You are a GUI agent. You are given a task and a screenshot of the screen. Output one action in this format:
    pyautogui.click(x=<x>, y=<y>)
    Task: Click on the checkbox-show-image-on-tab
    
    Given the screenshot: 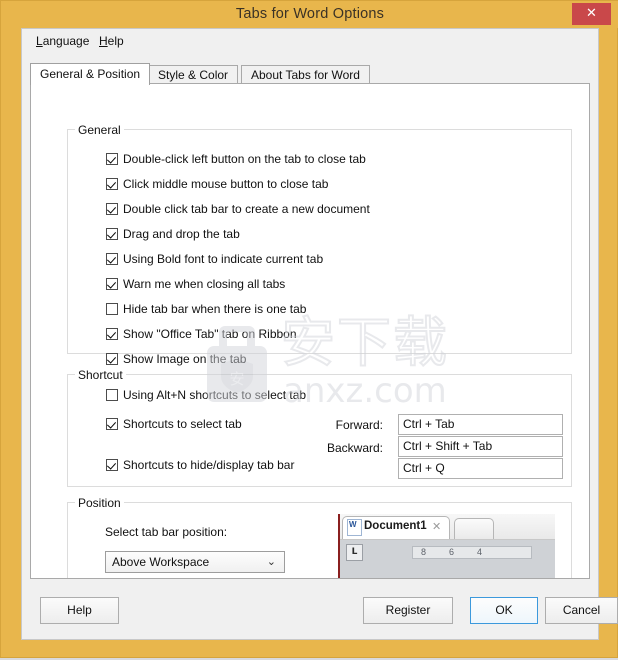 What is the action you would take?
    pyautogui.click(x=112, y=359)
    